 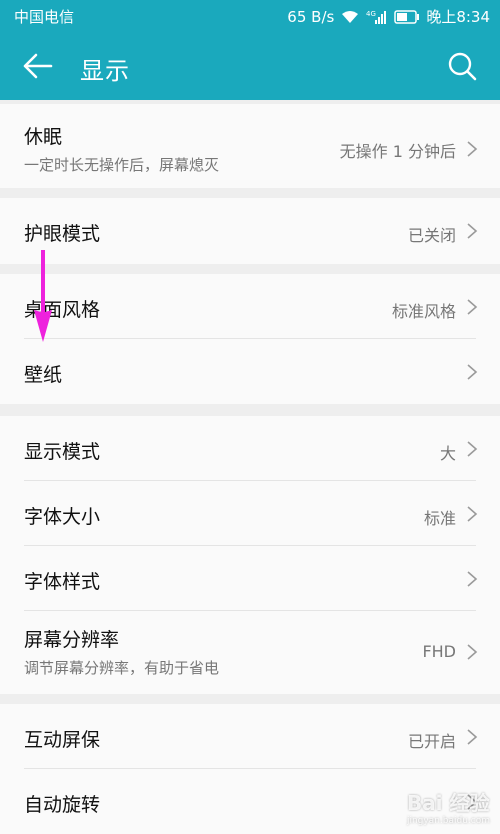 I want to click on section-eye-comfort: 护眼模式 已关闭, so click(x=250, y=231).